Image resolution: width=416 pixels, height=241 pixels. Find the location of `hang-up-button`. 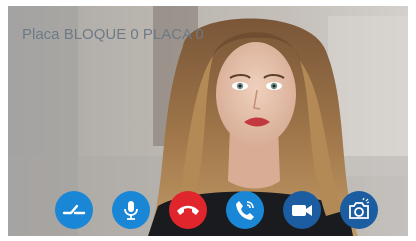

hang-up-button is located at coordinates (188, 210).